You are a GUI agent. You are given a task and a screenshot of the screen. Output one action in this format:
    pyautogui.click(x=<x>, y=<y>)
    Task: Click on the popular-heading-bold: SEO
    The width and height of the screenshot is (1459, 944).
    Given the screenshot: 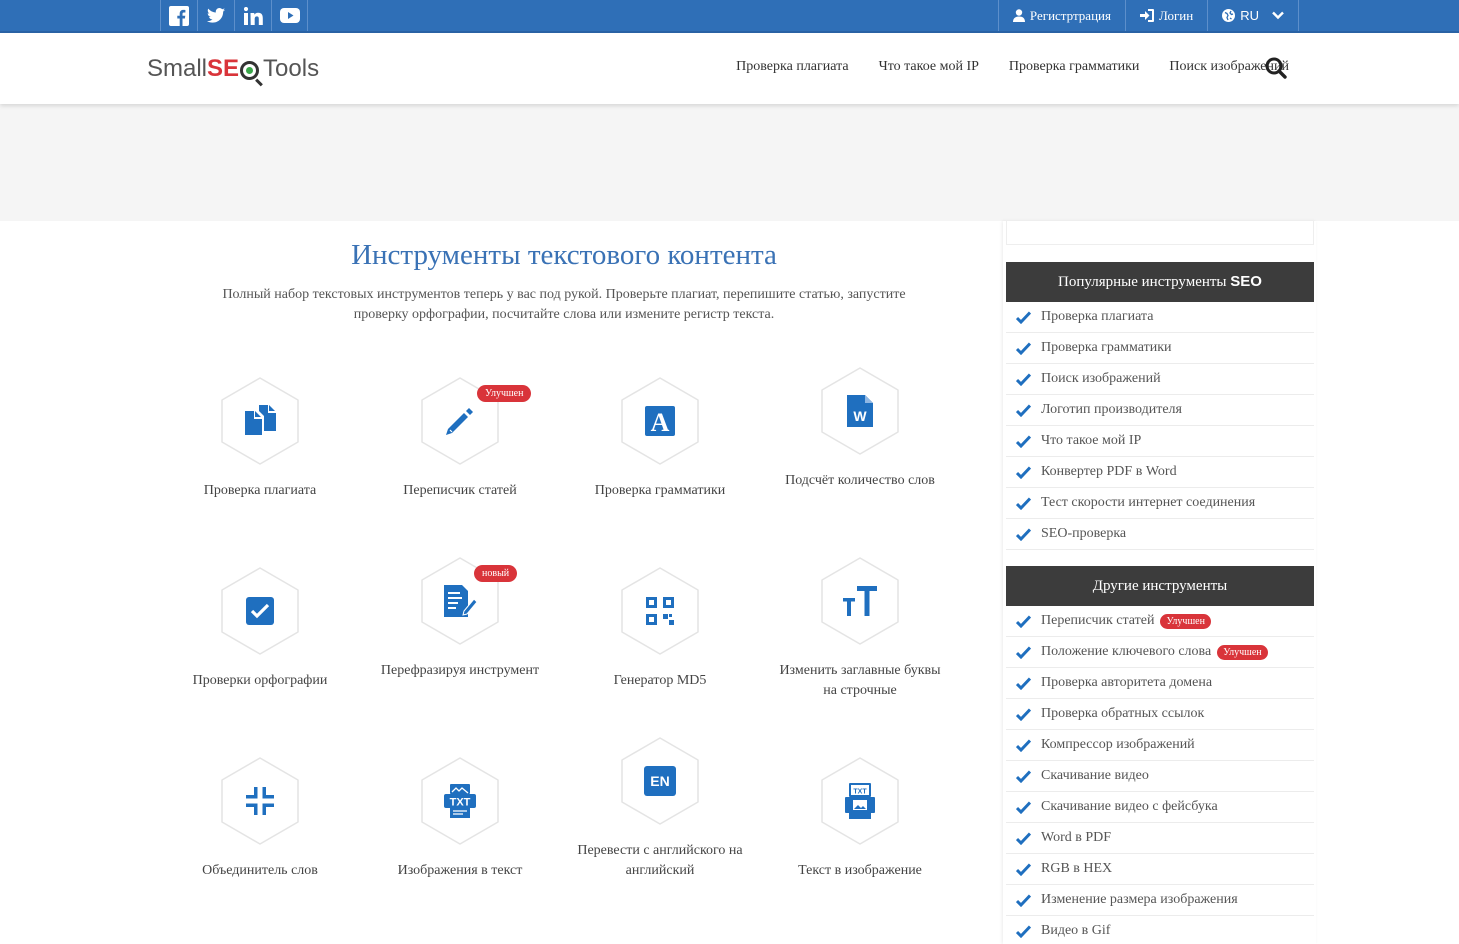 What is the action you would take?
    pyautogui.click(x=1246, y=281)
    